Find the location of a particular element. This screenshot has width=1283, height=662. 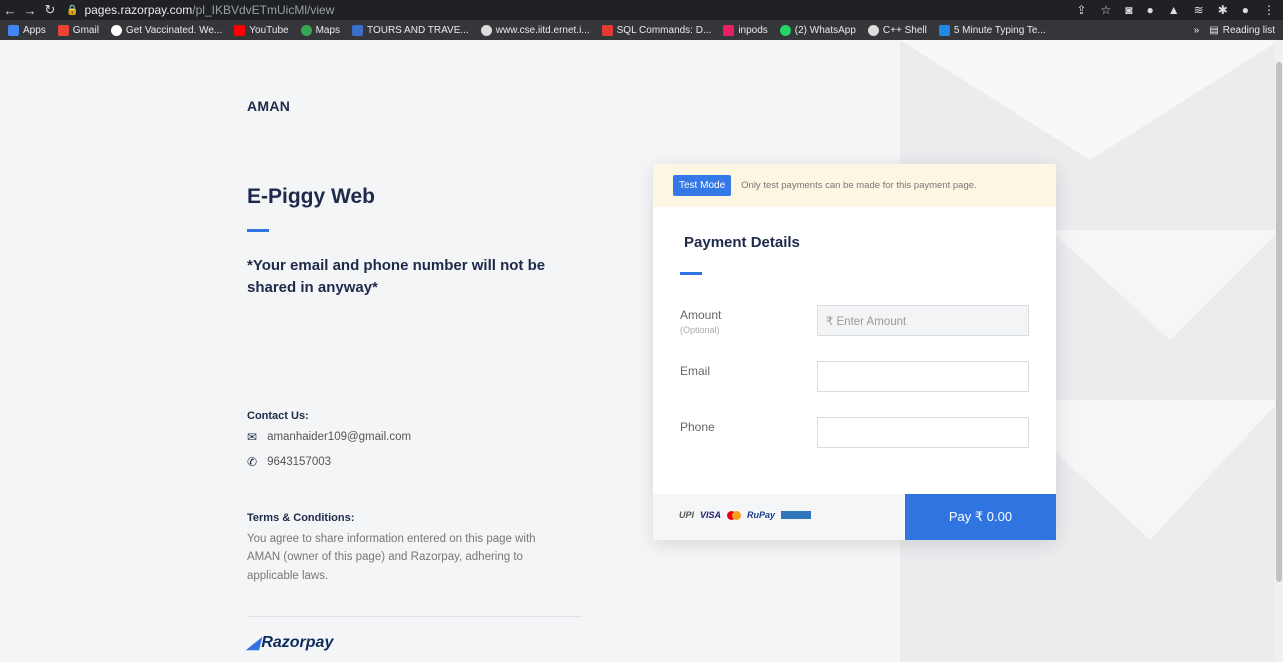

google-icon is located at coordinates (116, 30).